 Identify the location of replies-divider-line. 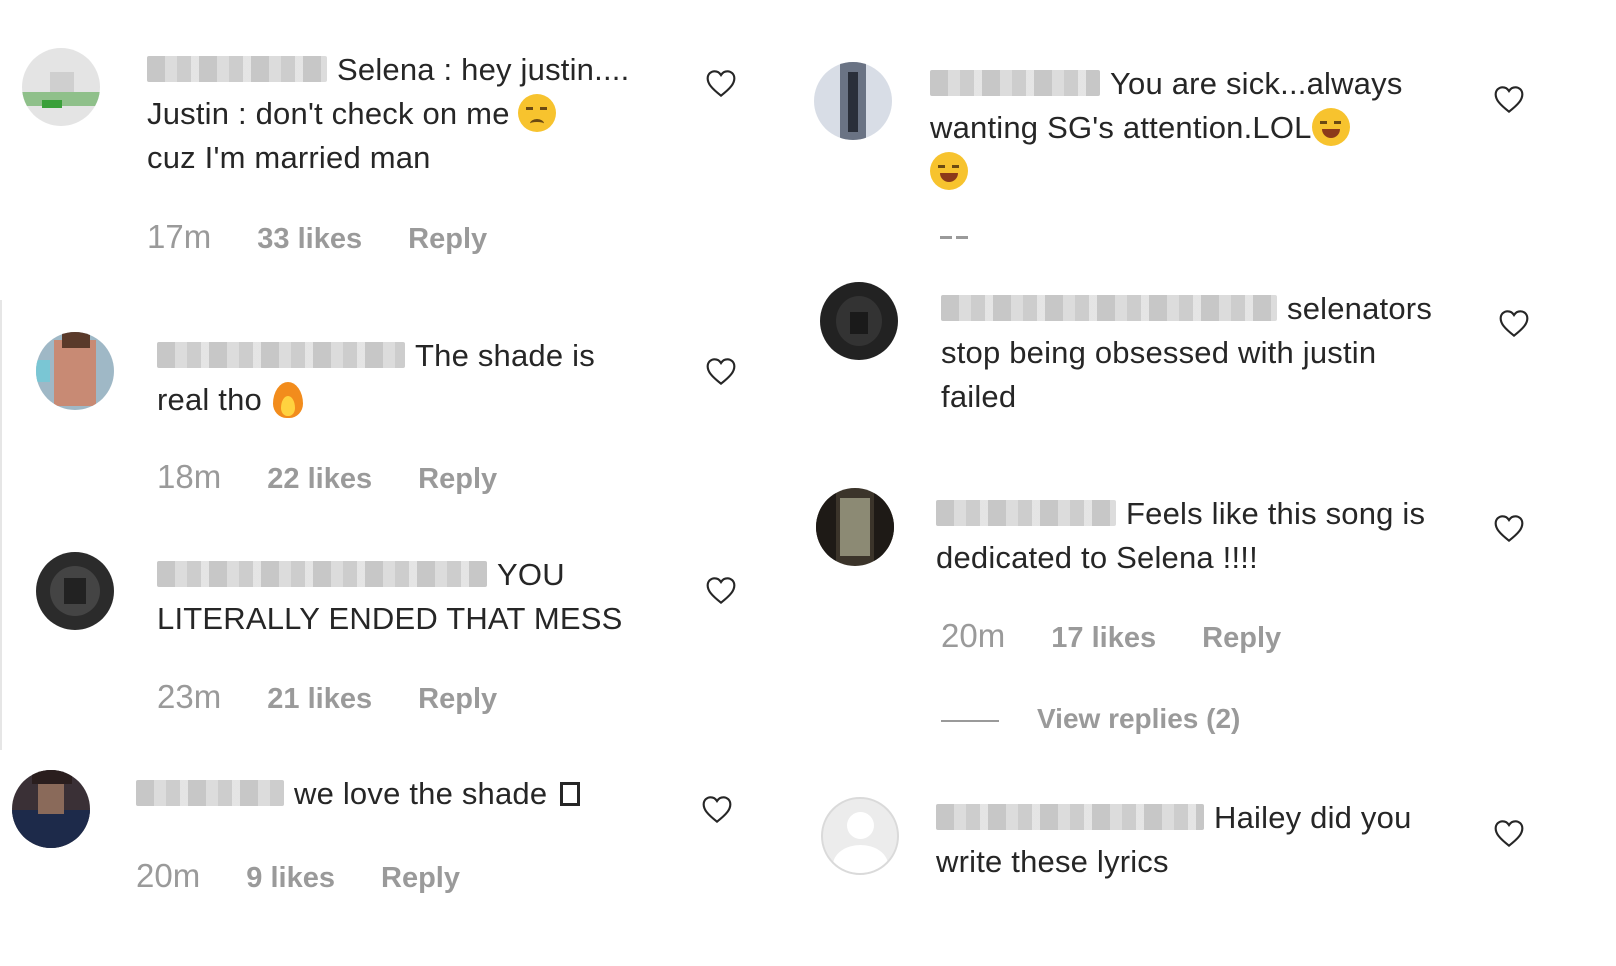
(970, 720).